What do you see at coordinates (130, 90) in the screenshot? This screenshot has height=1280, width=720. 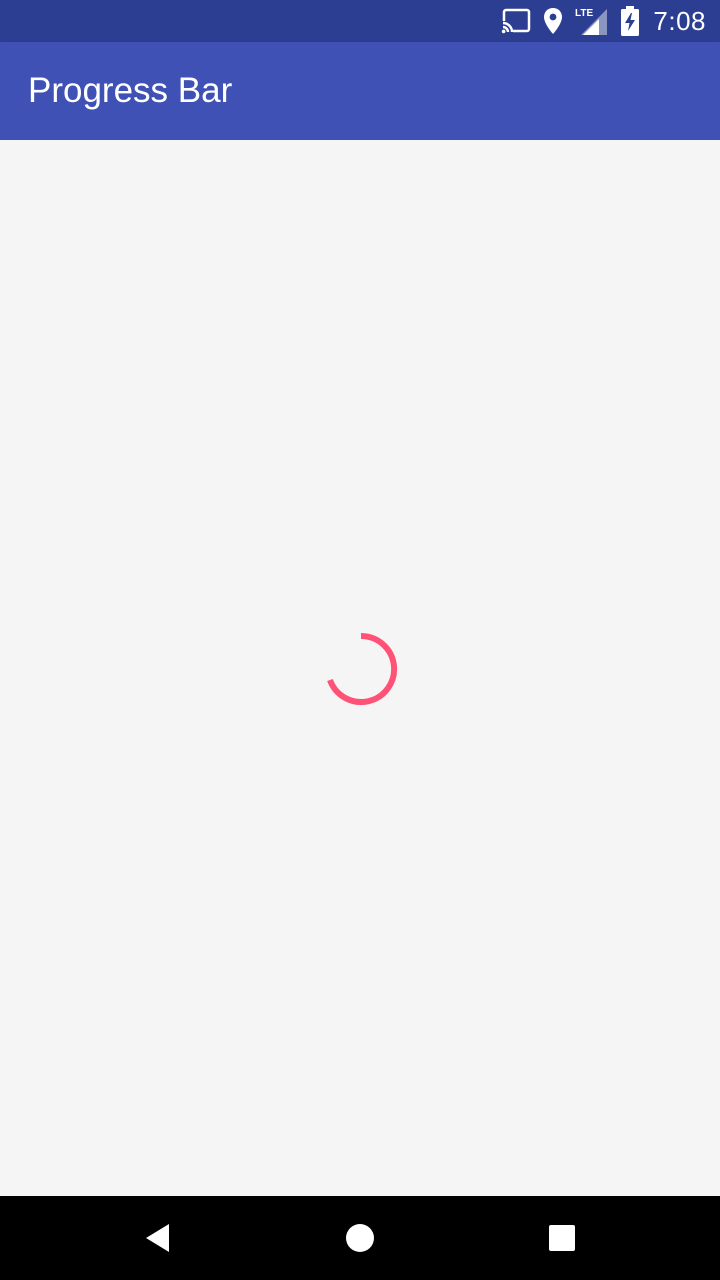 I see `page-title: Progress Bar` at bounding box center [130, 90].